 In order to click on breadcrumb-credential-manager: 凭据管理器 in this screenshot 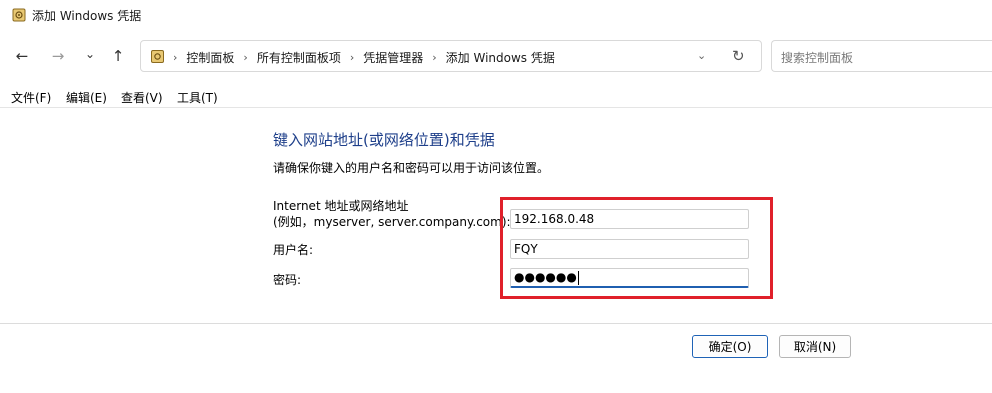, I will do `click(393, 57)`.